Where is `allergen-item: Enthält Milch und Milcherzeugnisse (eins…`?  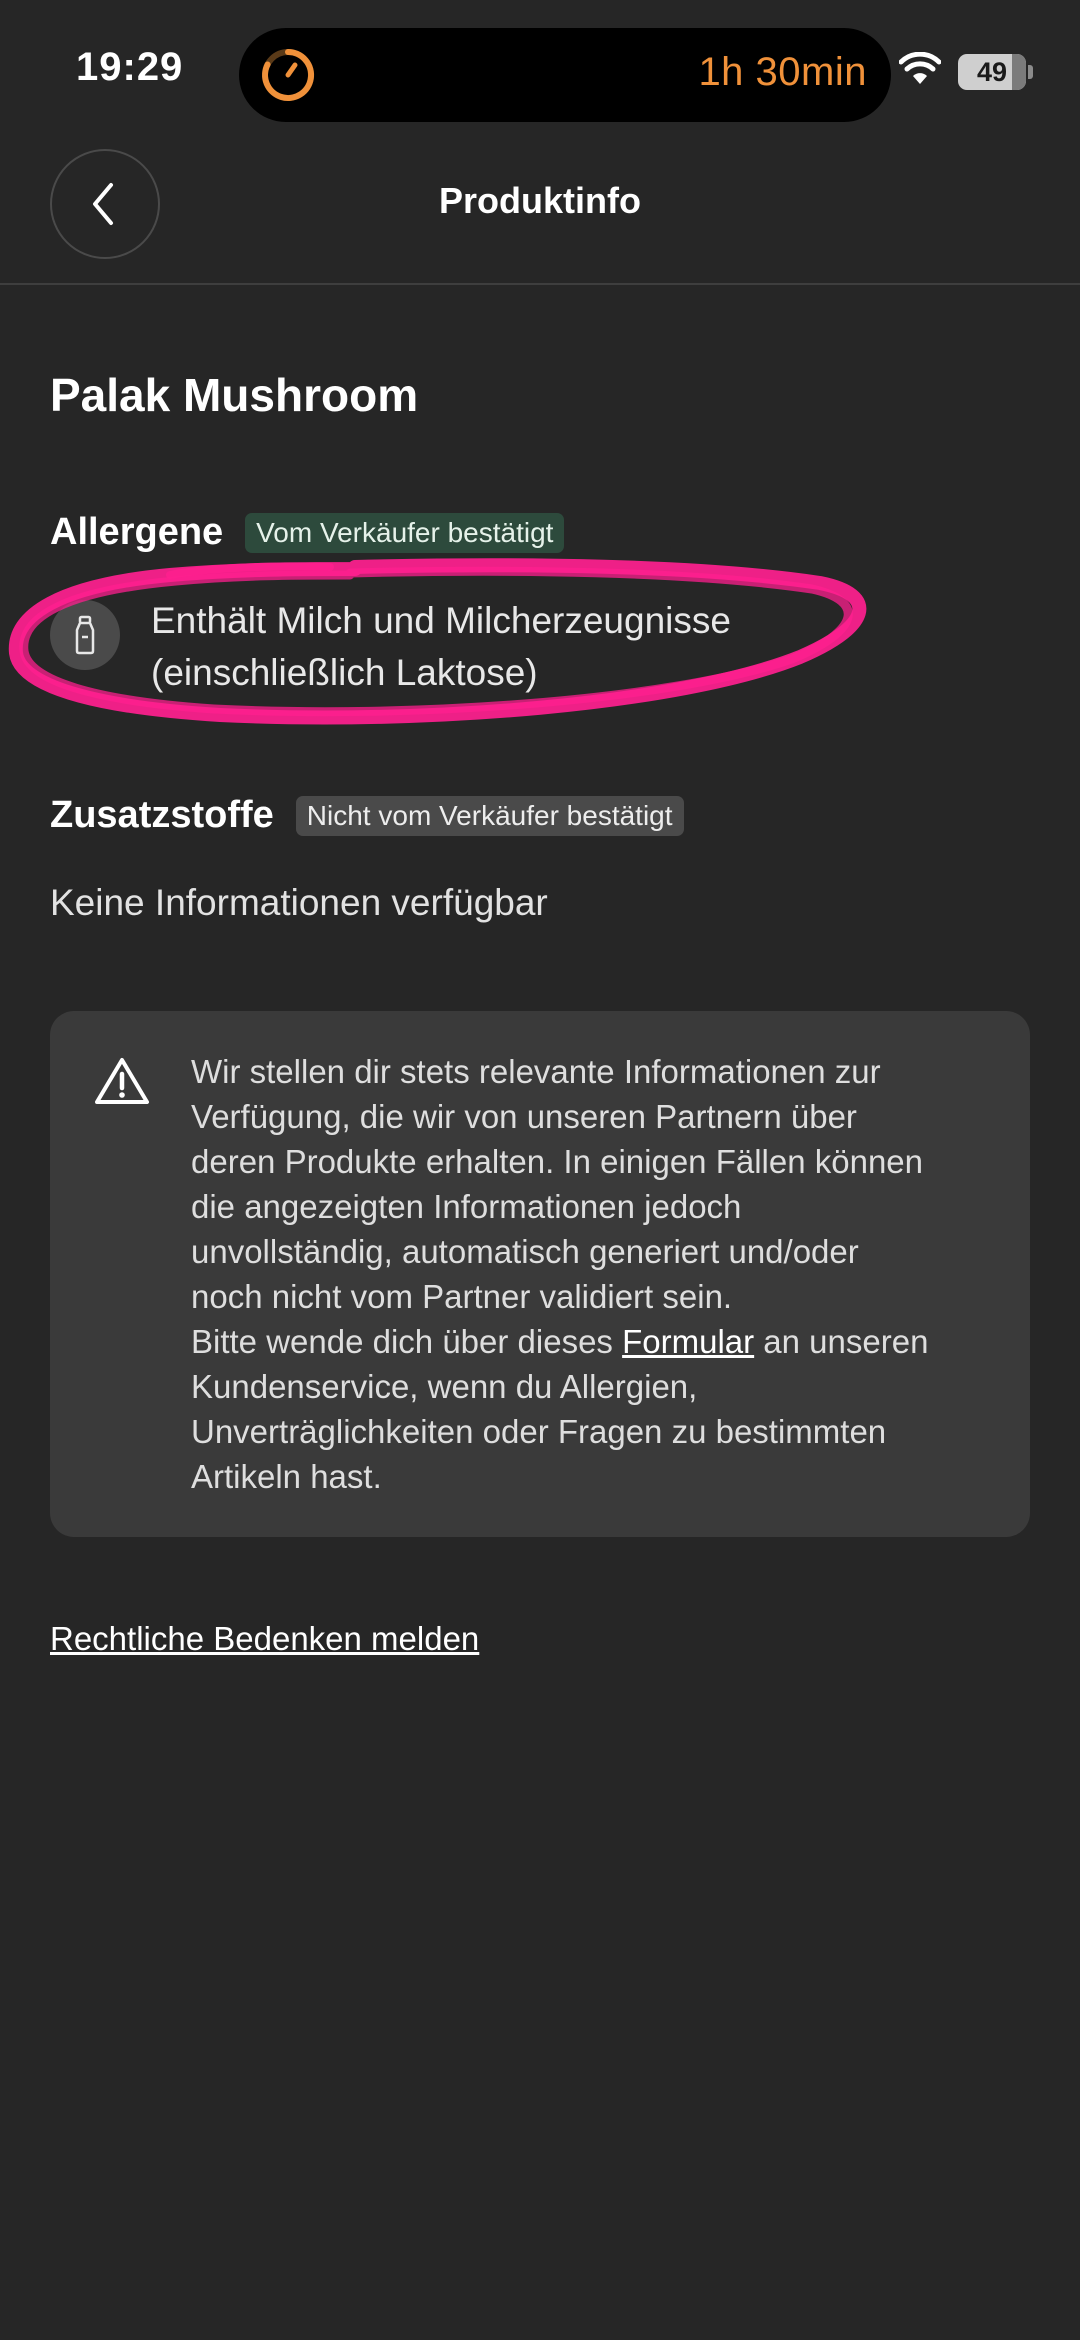 allergen-item: Enthält Milch und Milcherzeugnisse (eins… is located at coordinates (450, 649).